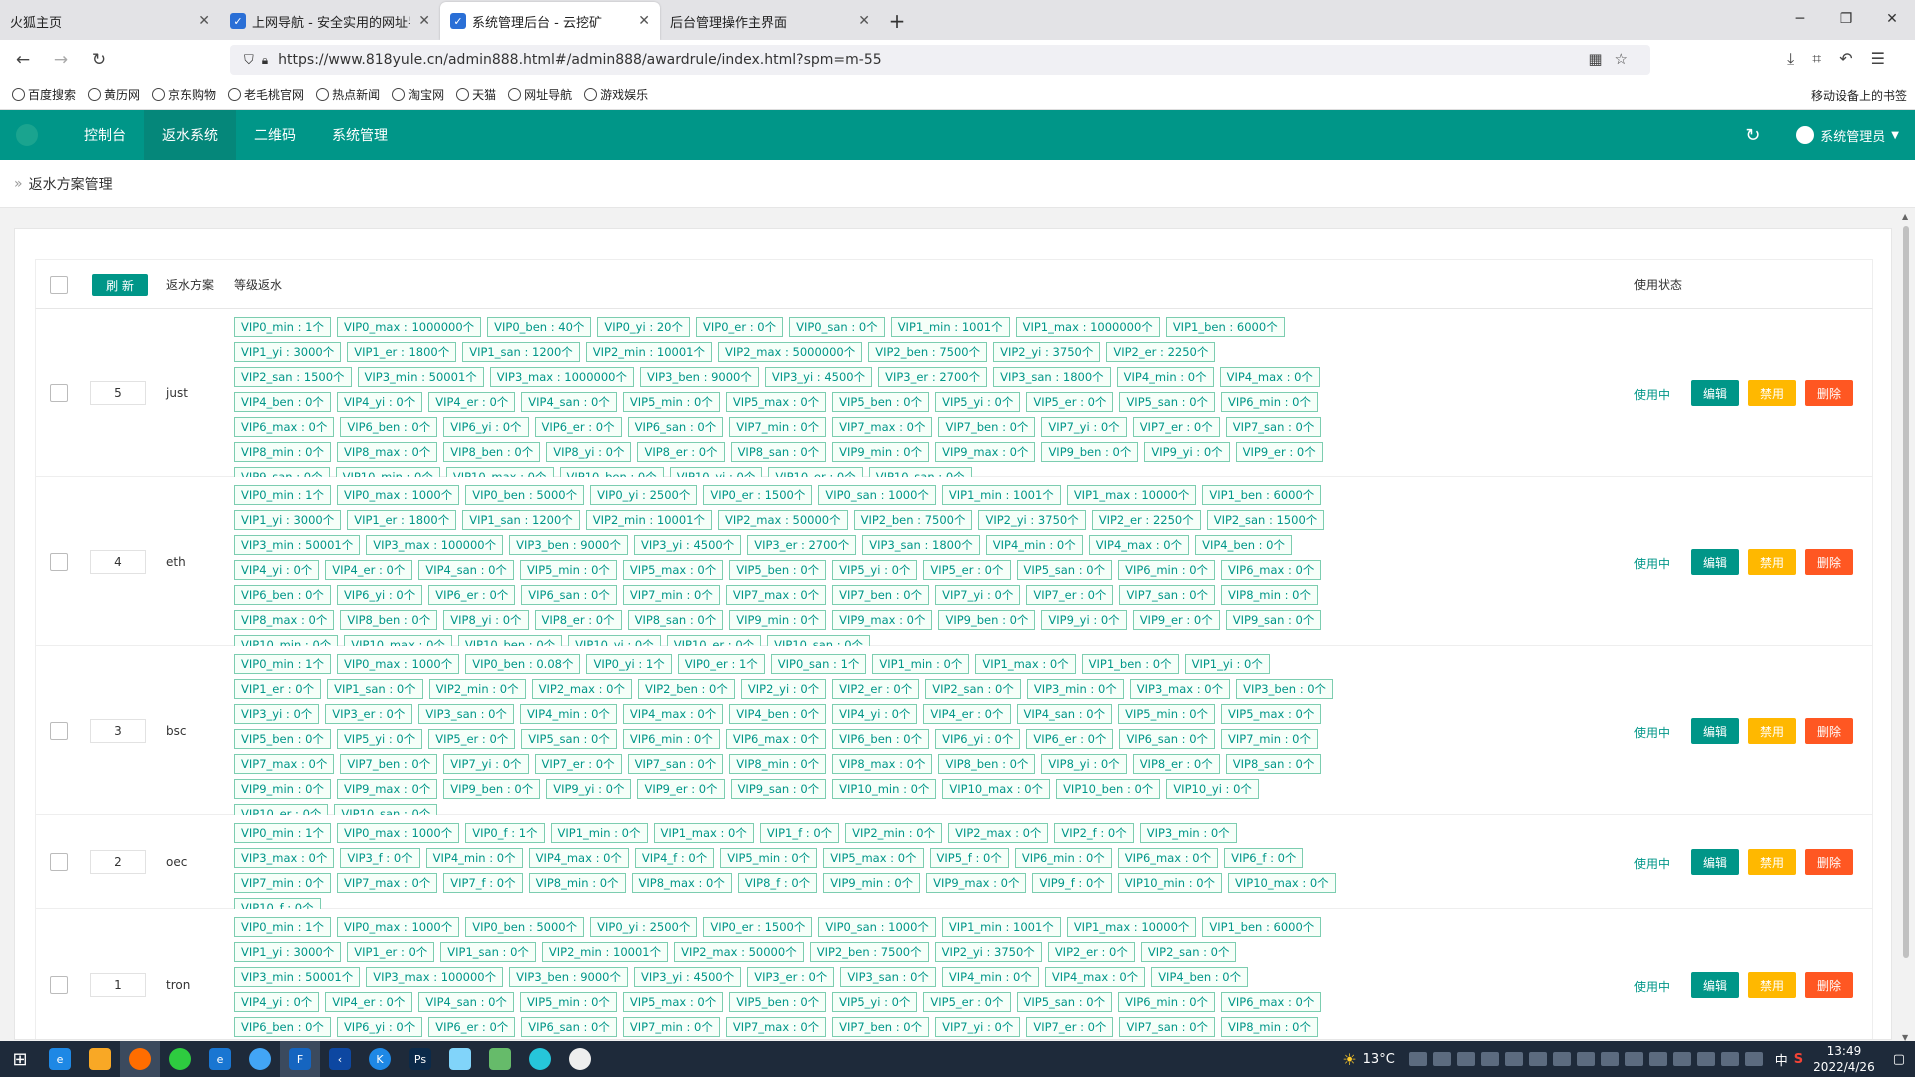  Describe the element at coordinates (20, 1059) in the screenshot. I see `start-icon: ⊞` at that location.